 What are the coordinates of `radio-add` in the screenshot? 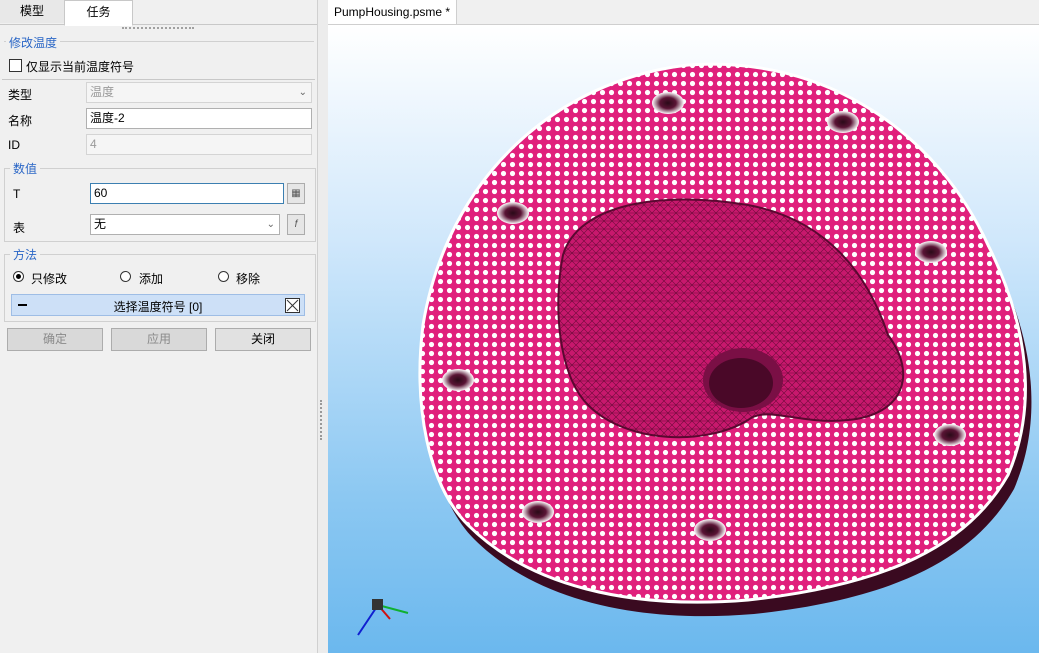 It's located at (125, 276).